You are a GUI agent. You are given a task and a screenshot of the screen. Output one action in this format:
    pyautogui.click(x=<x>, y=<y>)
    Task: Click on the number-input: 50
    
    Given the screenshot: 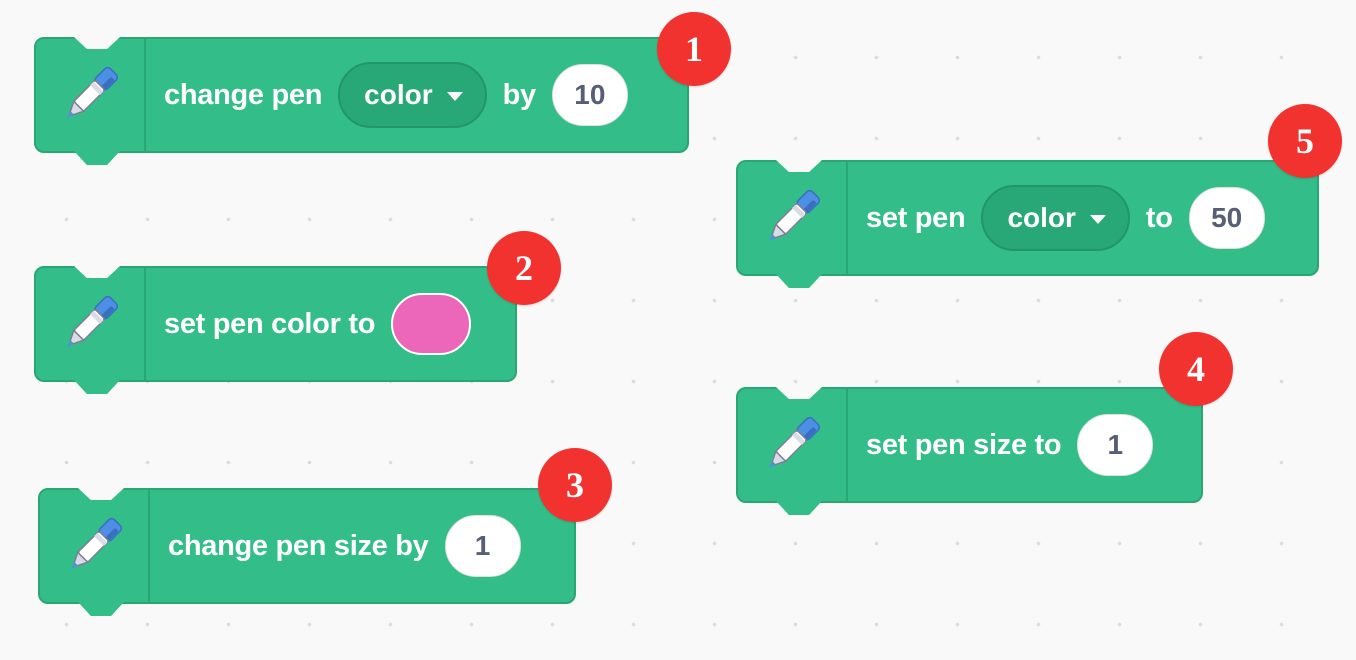 What is the action you would take?
    pyautogui.click(x=1226, y=218)
    